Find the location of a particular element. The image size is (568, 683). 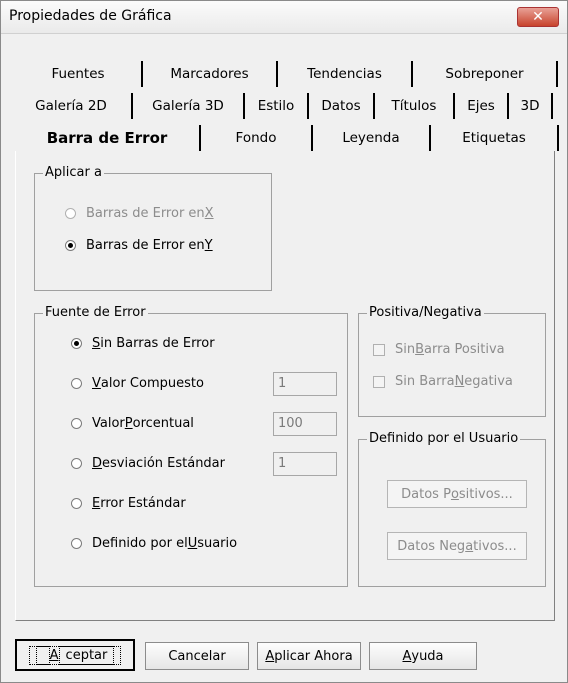

check-sin-barra-positiva: Sin Barra Positiva is located at coordinates (439, 349).